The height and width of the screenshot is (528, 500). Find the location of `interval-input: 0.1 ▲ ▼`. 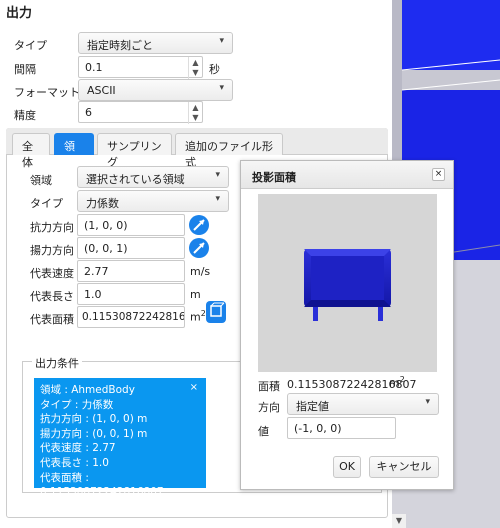

interval-input: 0.1 ▲ ▼ is located at coordinates (140, 67).